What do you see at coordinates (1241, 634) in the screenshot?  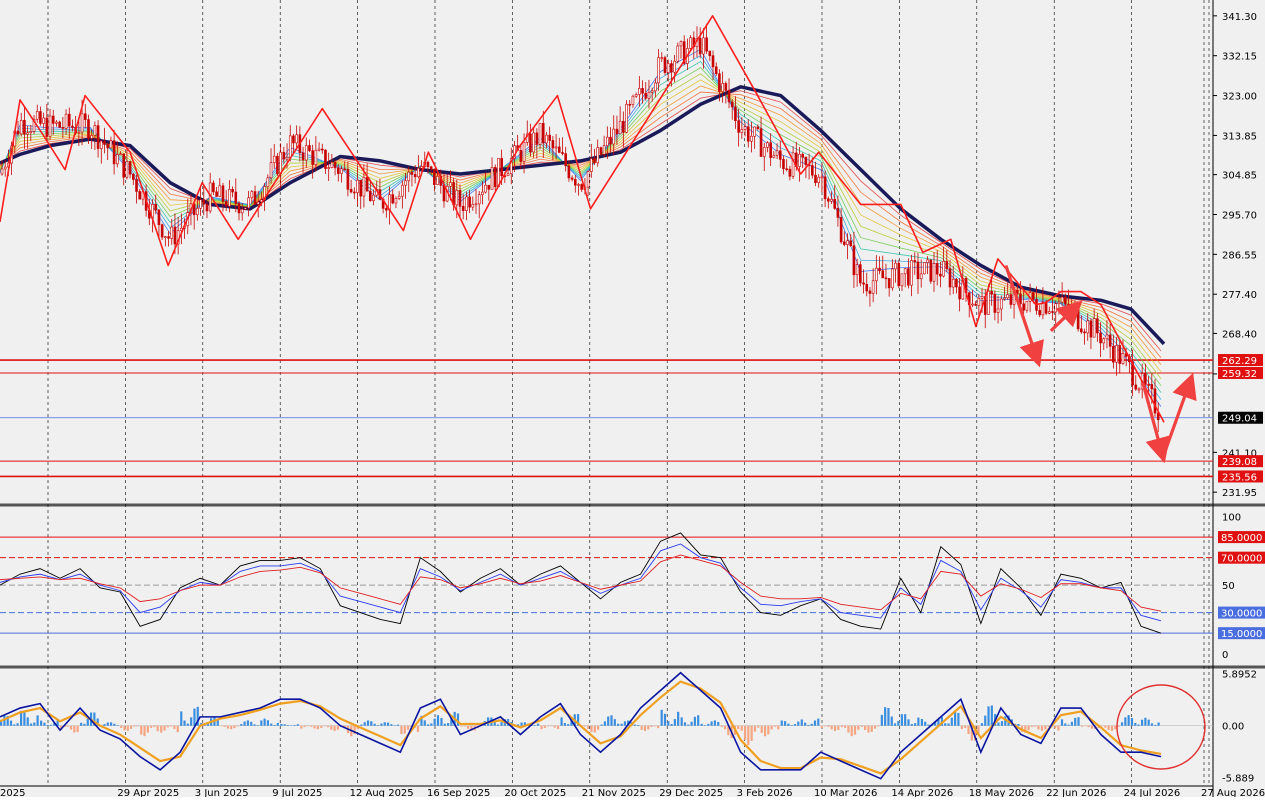 I see `oscillator-level-label: 15.0000` at bounding box center [1241, 634].